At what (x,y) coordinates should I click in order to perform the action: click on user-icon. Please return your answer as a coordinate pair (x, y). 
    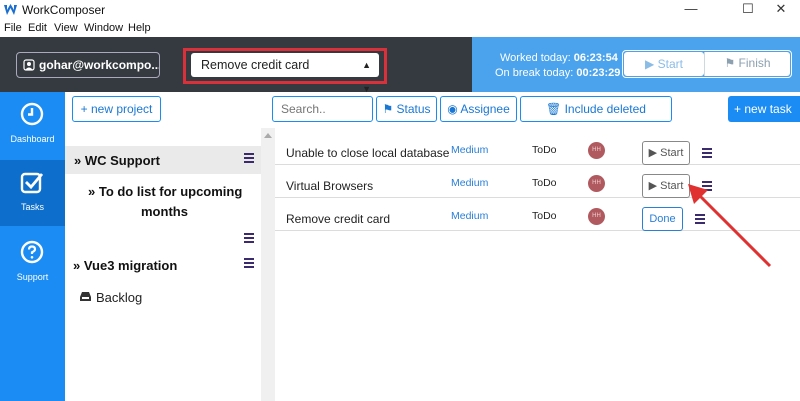
    Looking at the image, I should click on (29, 65).